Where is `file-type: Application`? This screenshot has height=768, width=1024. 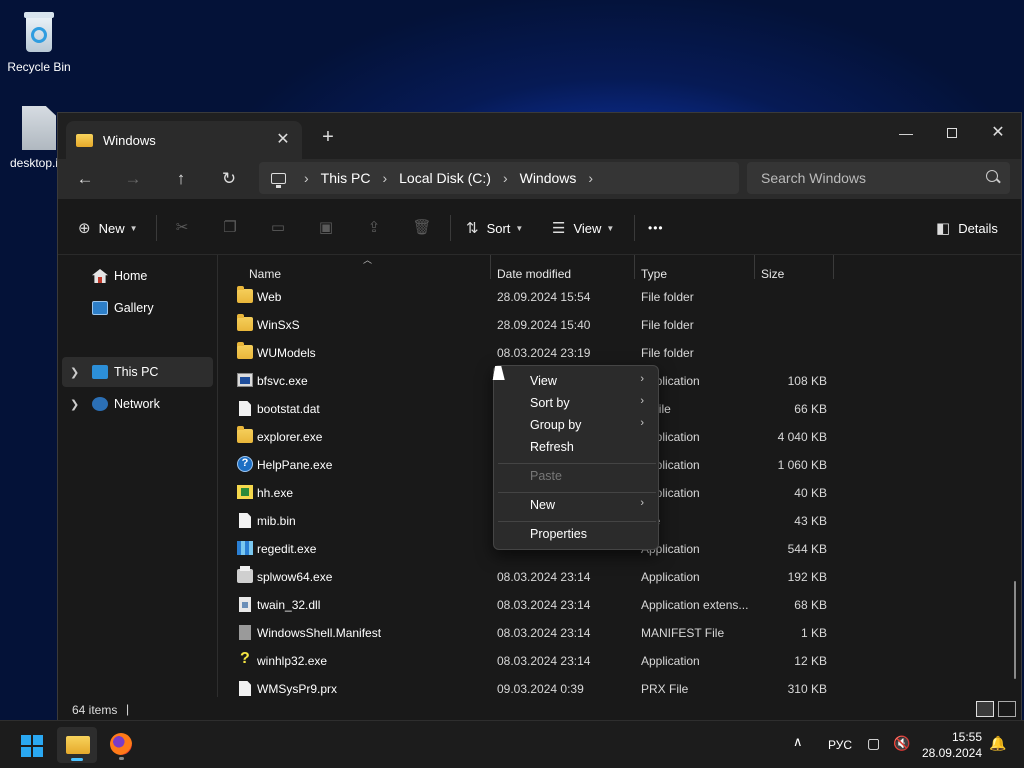 file-type: Application is located at coordinates (670, 577).